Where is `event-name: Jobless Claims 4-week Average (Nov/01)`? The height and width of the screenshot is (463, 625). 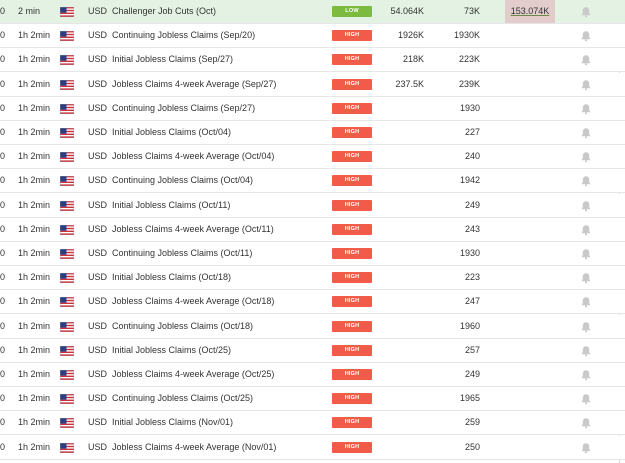 event-name: Jobless Claims 4-week Average (Nov/01) is located at coordinates (220, 447).